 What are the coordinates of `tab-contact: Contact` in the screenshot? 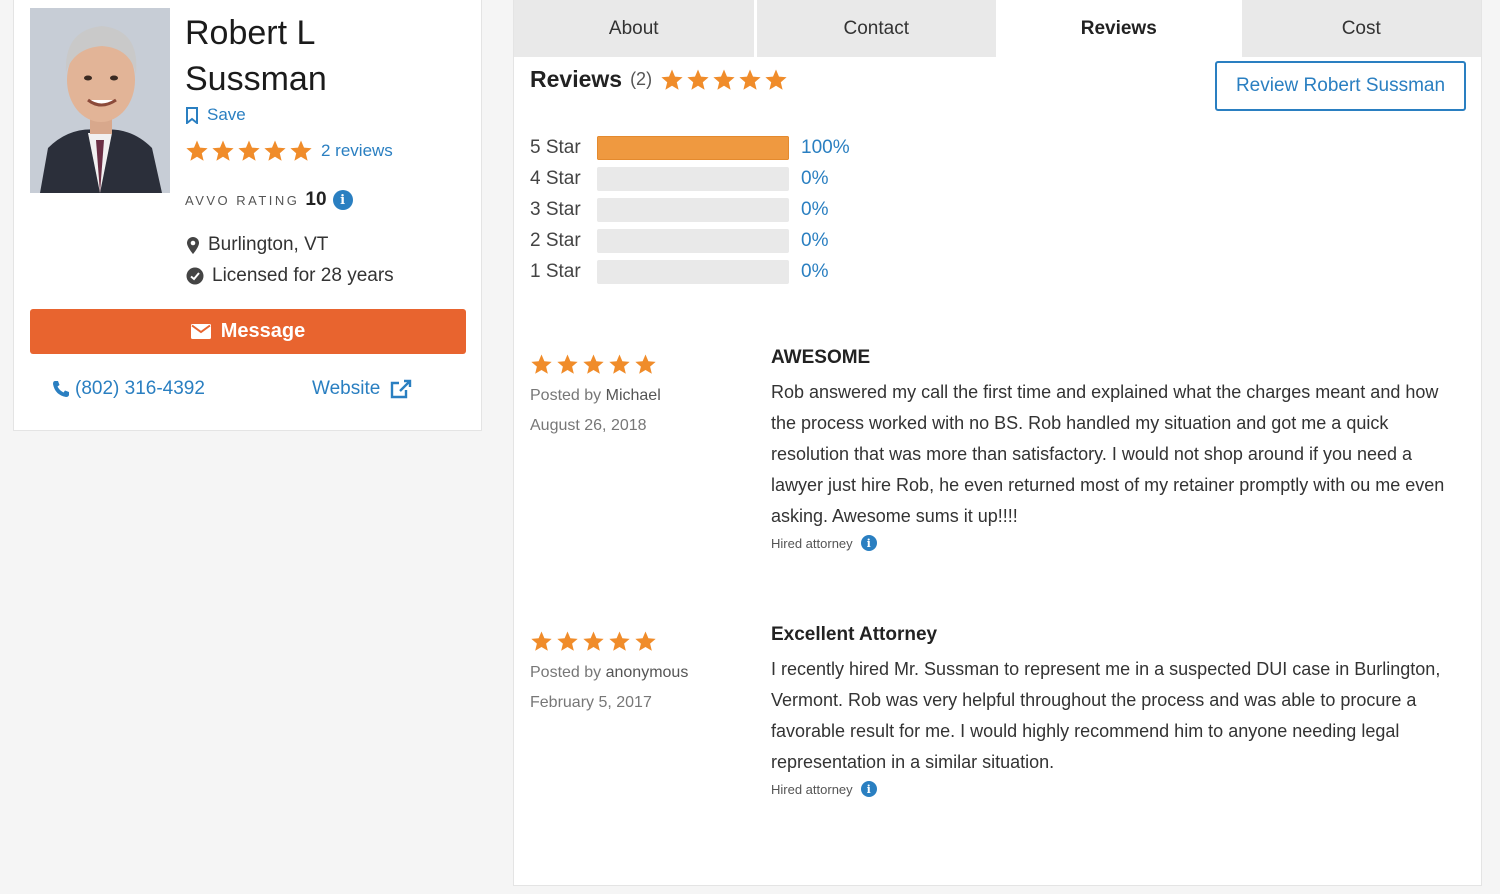 It's located at (877, 28).